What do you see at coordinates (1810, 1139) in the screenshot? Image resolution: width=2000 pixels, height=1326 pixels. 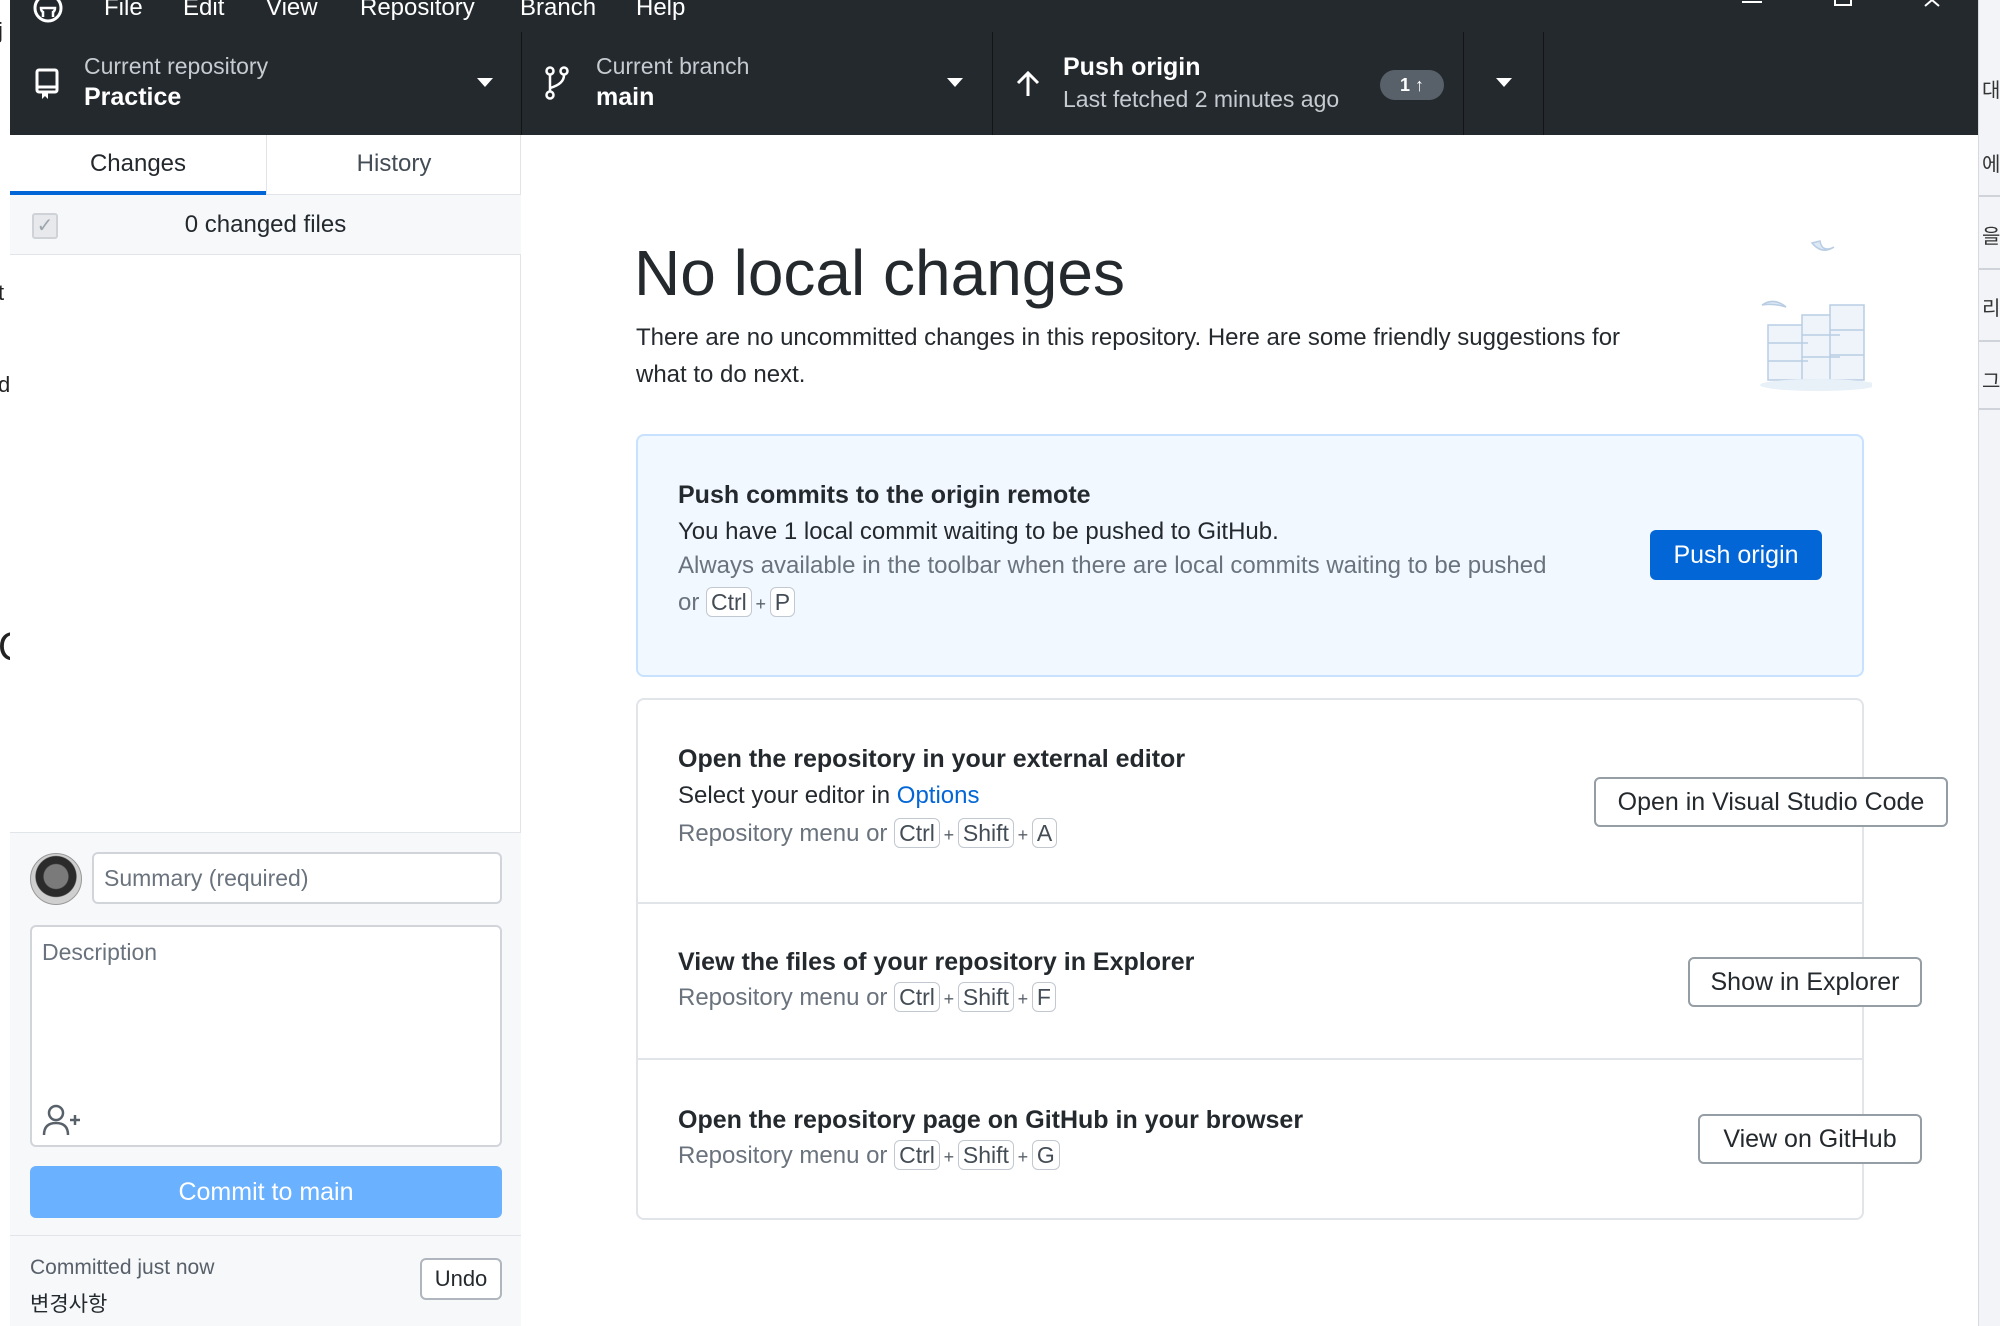 I see `view-on-github-button: View on GitHub` at bounding box center [1810, 1139].